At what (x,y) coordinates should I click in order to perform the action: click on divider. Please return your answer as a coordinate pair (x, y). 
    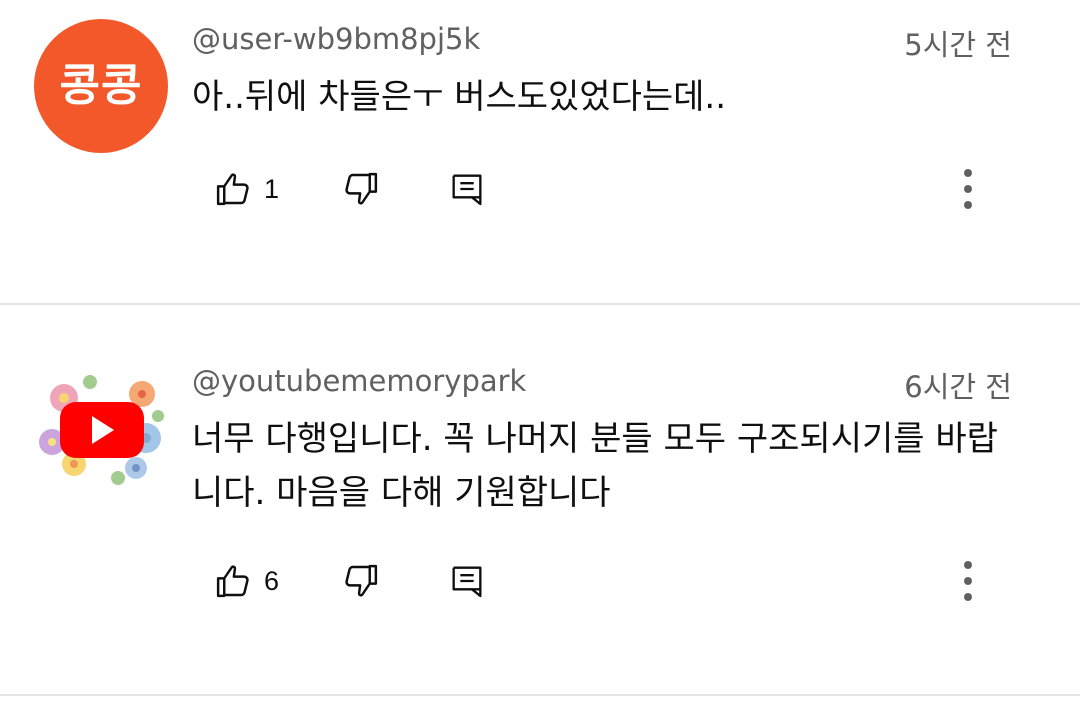
    Looking at the image, I should click on (540, 695).